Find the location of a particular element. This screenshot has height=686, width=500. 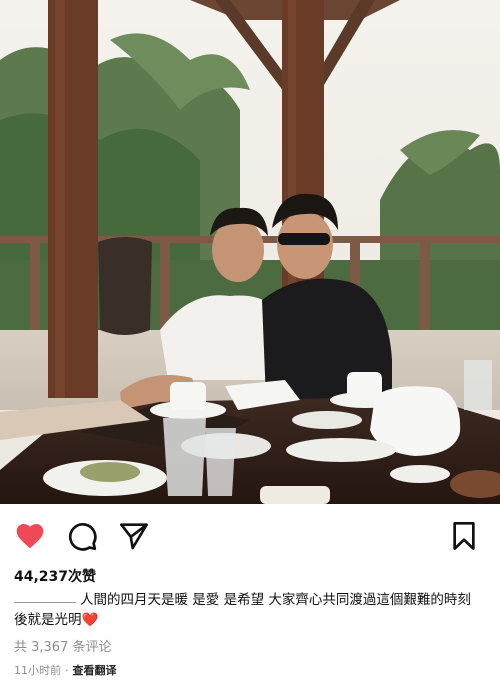

send-paper-plane-icon is located at coordinates (134, 536).